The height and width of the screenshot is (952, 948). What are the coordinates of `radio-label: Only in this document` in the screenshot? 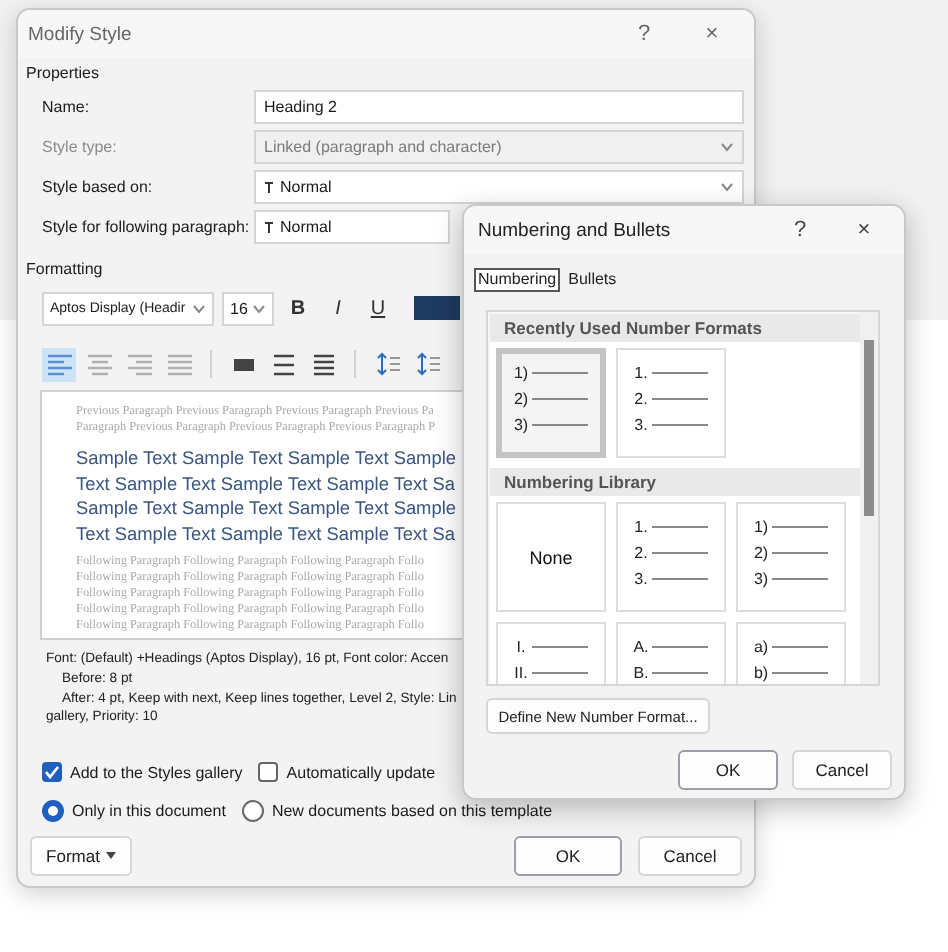 It's located at (149, 810).